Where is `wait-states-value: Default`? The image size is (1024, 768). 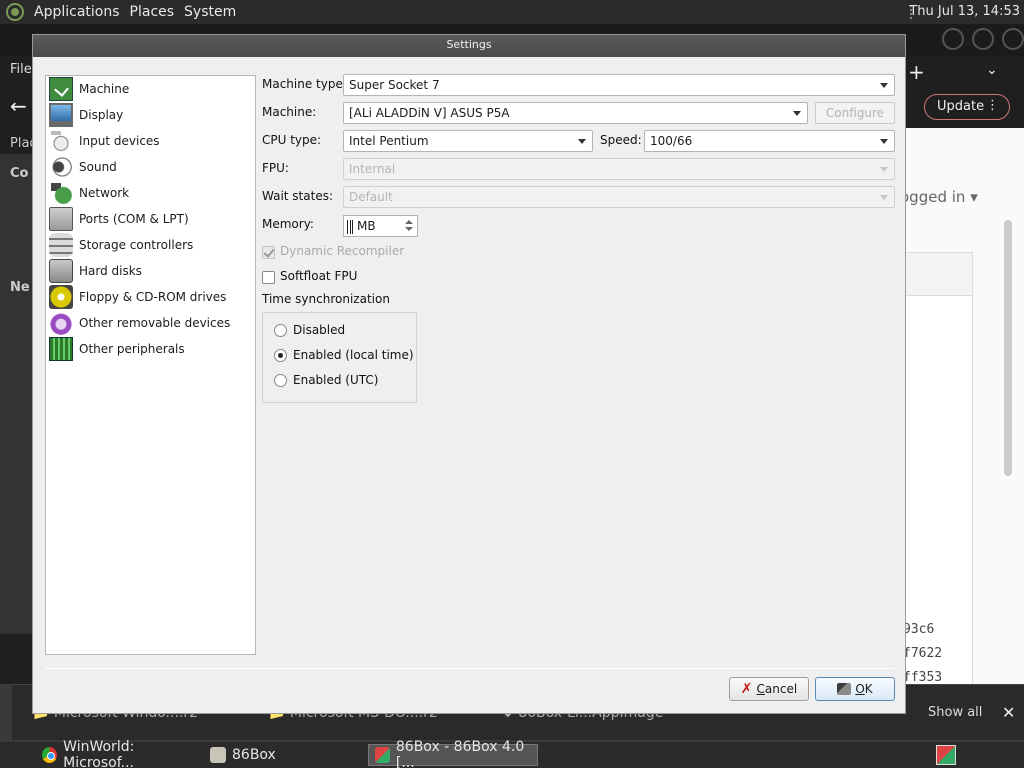
wait-states-value: Default is located at coordinates (371, 197).